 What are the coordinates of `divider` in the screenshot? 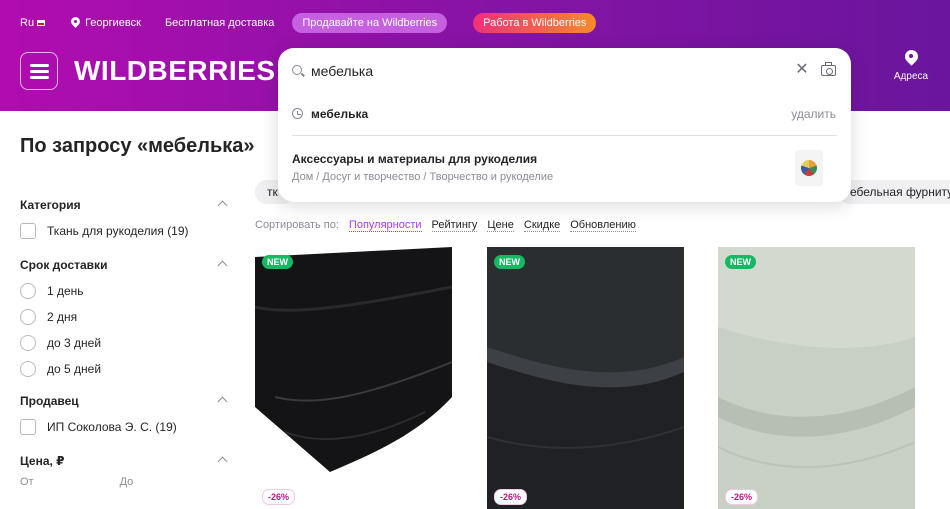 It's located at (564, 135).